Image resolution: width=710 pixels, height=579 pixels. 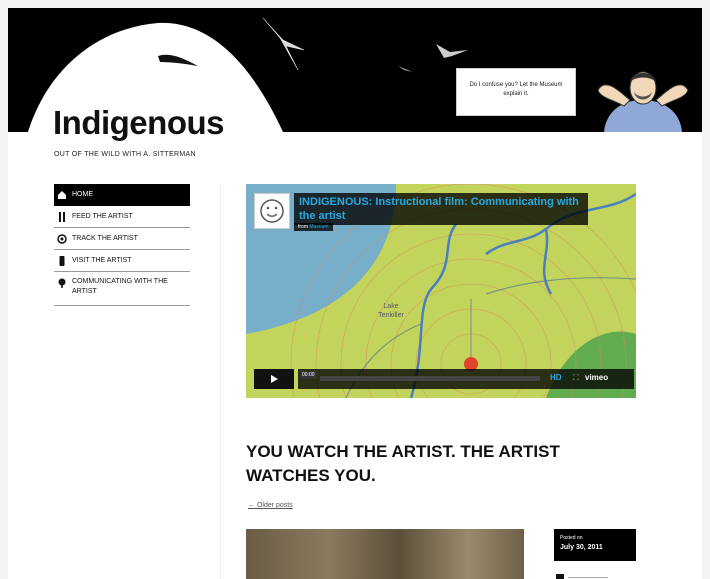 I want to click on nav-item-feed: FEED THE ARTIST, so click(x=122, y=217).